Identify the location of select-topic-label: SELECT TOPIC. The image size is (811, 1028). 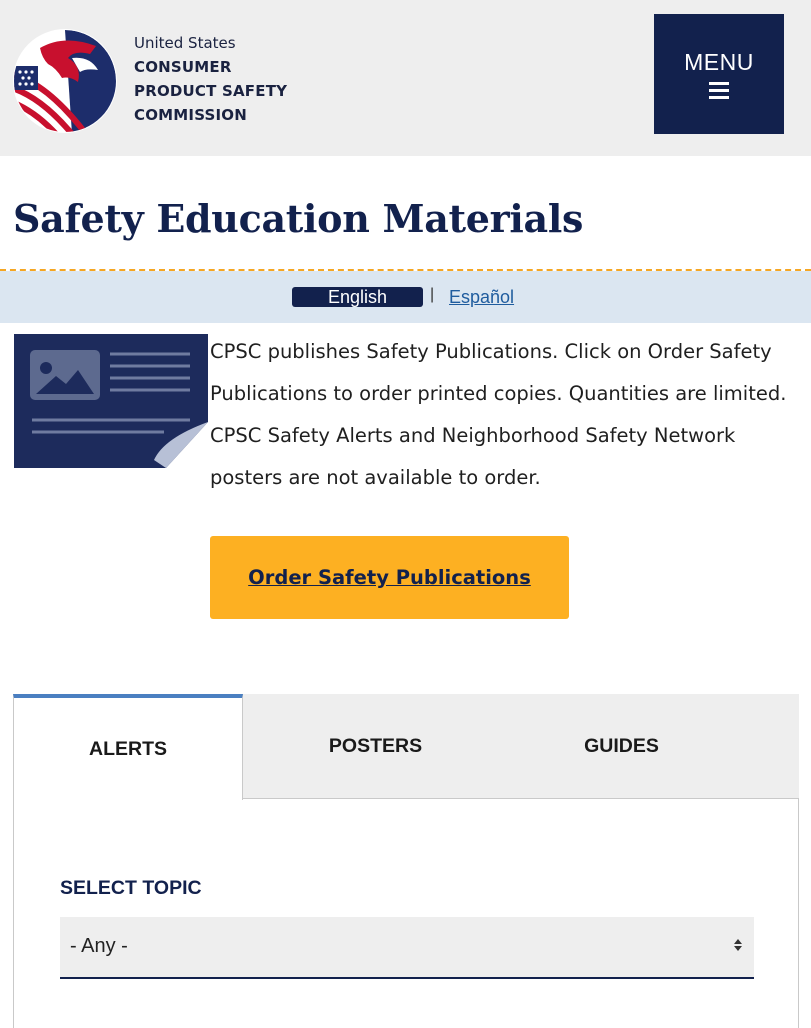
(131, 888).